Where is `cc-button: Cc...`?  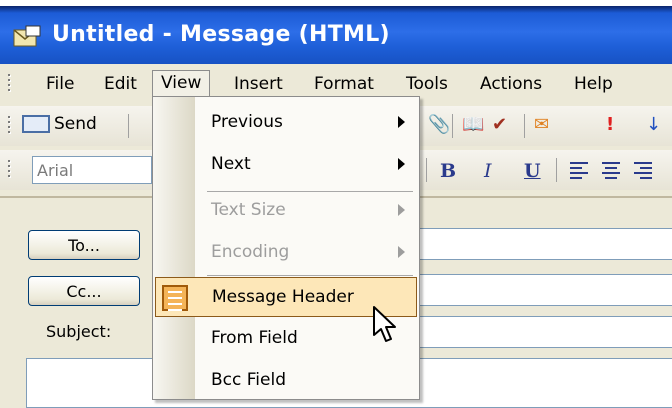 cc-button: Cc... is located at coordinates (84, 291).